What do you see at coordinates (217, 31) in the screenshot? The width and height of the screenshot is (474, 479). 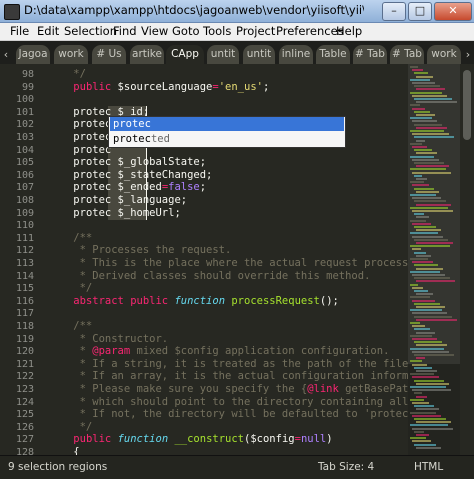 I see `menu-tools: Tools` at bounding box center [217, 31].